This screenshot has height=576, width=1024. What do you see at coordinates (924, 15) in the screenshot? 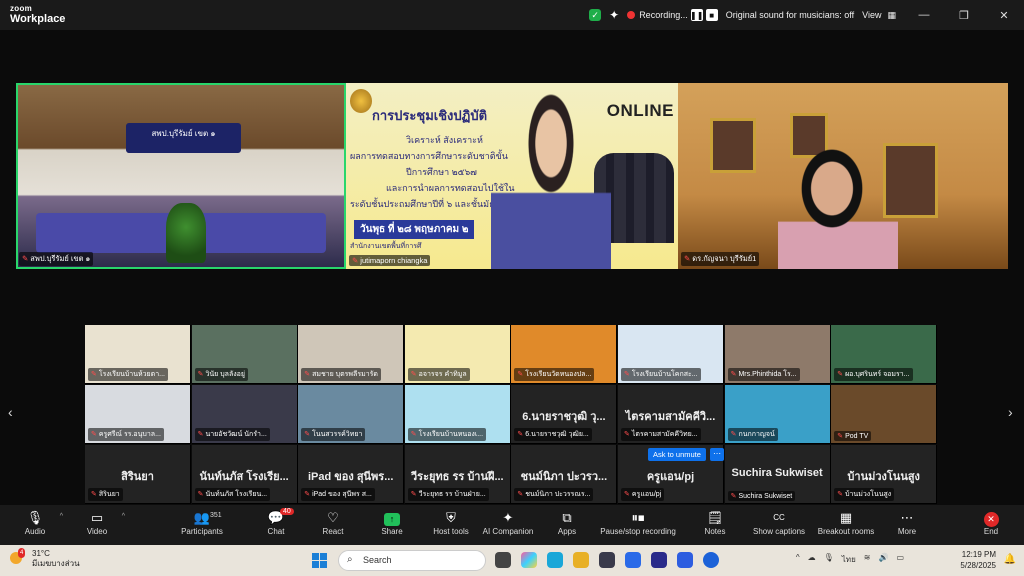
I see `minimize-button: —` at bounding box center [924, 15].